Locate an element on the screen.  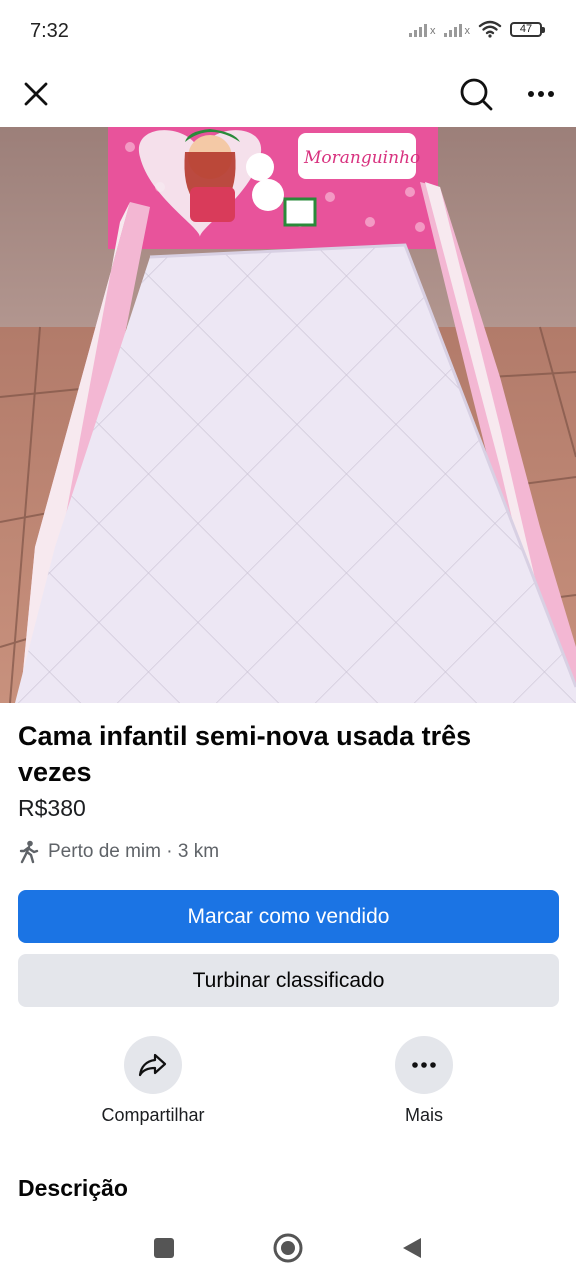
description-heading: Descrição is located at coordinates (73, 1188).